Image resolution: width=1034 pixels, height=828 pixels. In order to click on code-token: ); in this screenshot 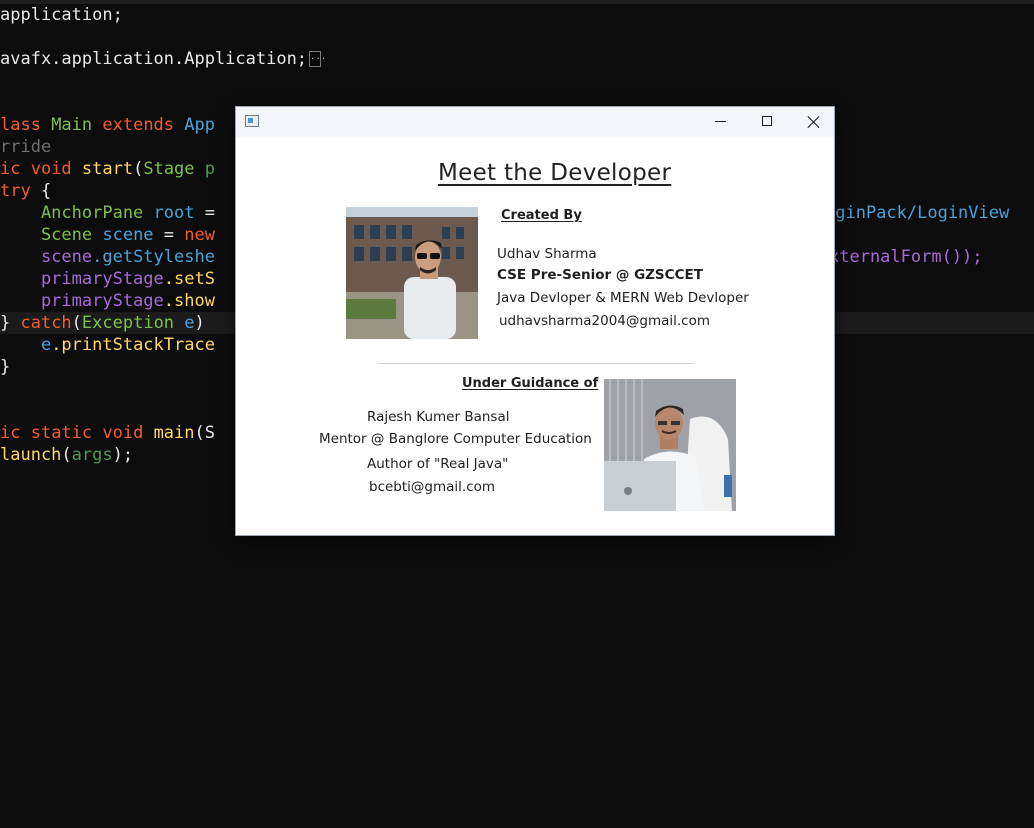, I will do `click(123, 455)`.